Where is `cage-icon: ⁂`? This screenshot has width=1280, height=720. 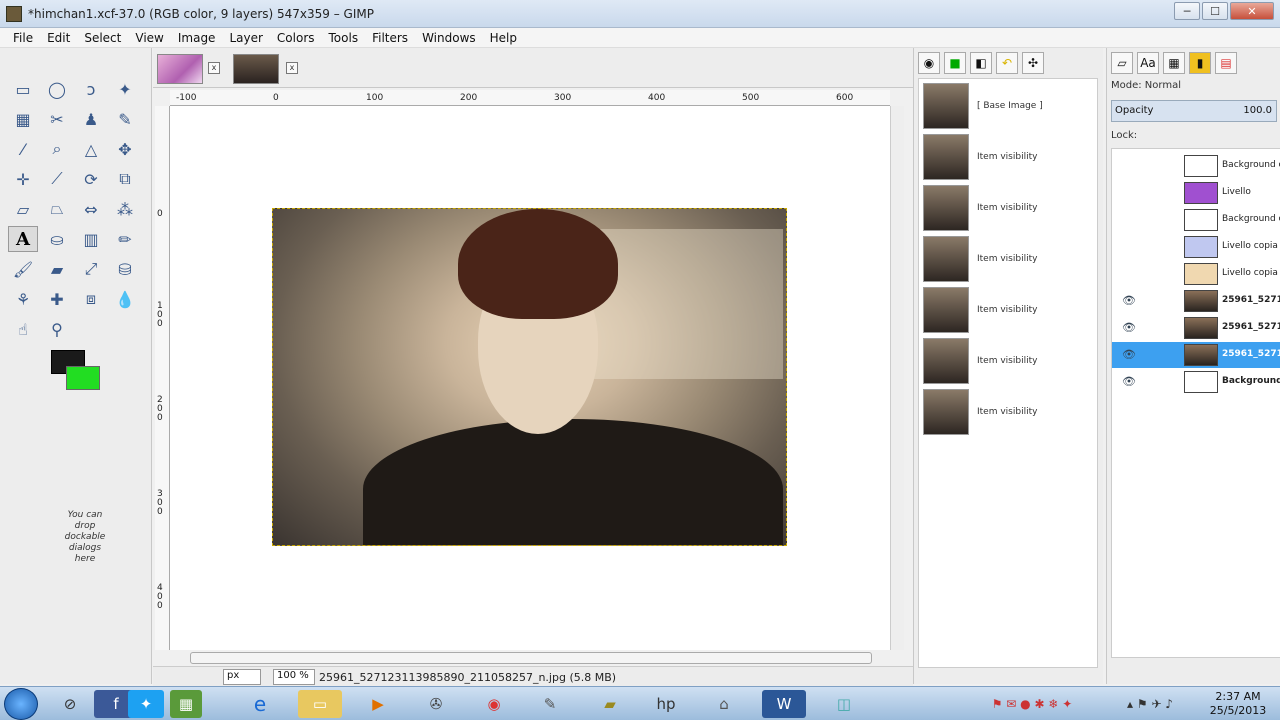
cage-icon: ⁂ is located at coordinates (125, 209).